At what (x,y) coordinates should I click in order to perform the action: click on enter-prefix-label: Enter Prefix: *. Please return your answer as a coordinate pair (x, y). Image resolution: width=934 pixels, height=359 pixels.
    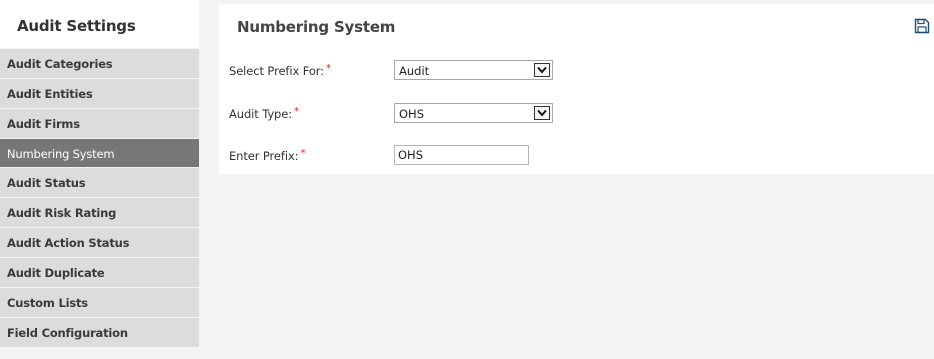
    Looking at the image, I should click on (267, 155).